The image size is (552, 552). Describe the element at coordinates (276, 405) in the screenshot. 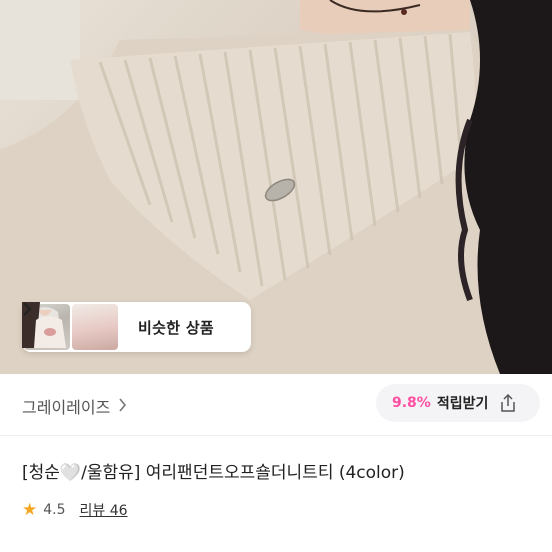

I see `store-row: 그레이레이즈 9.8% 적립받기` at that location.